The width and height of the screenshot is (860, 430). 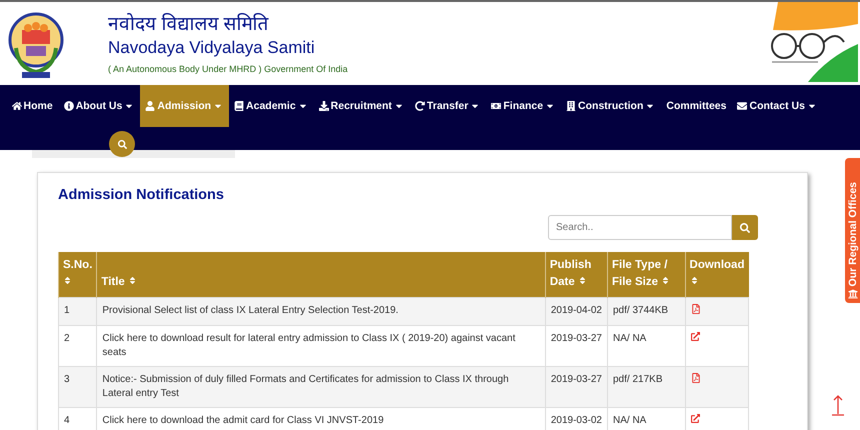 What do you see at coordinates (150, 106) in the screenshot?
I see `user-icon` at bounding box center [150, 106].